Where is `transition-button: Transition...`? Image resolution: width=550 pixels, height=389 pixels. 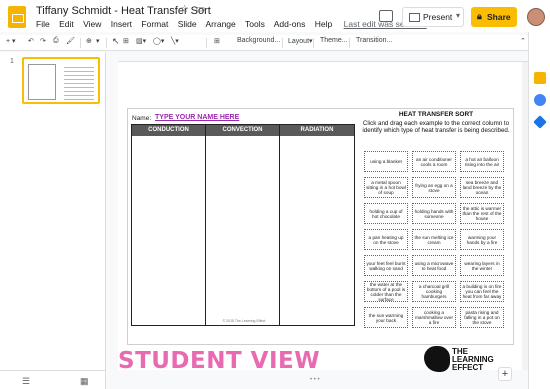
transition-button: Transition... is located at coordinates (374, 40).